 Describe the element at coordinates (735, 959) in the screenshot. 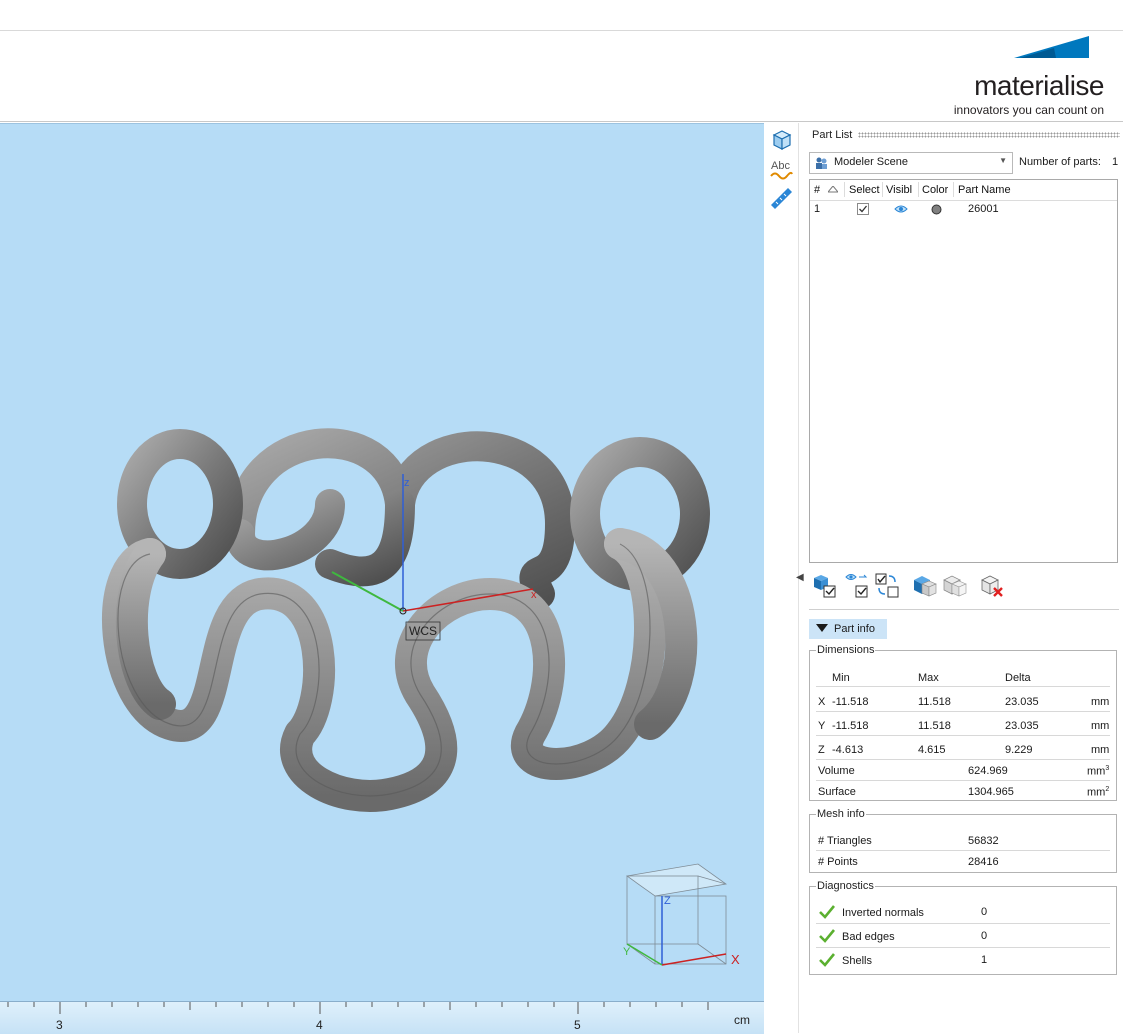

I see `cube-x-label: X` at that location.